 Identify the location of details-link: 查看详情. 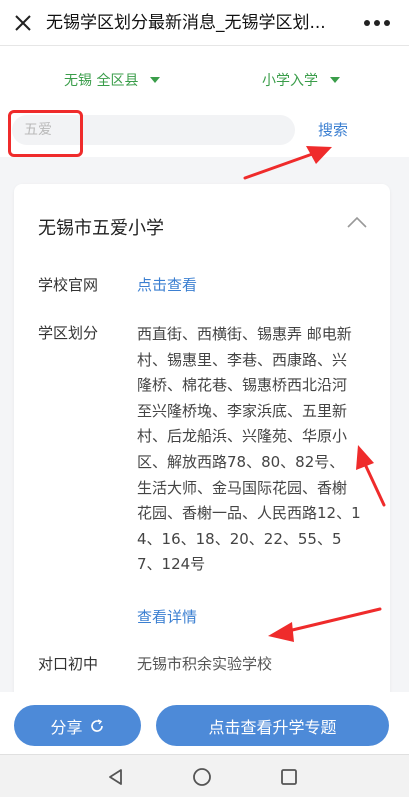
(167, 616).